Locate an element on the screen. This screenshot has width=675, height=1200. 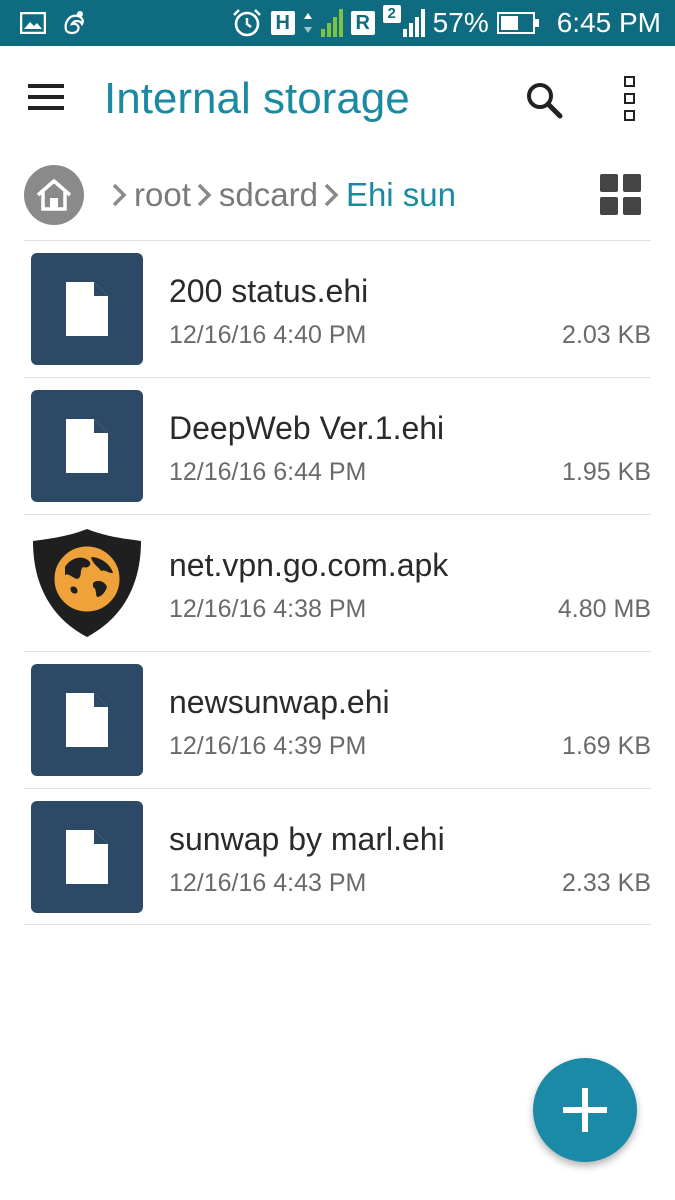
sim2-badge: 2 is located at coordinates (391, 14).